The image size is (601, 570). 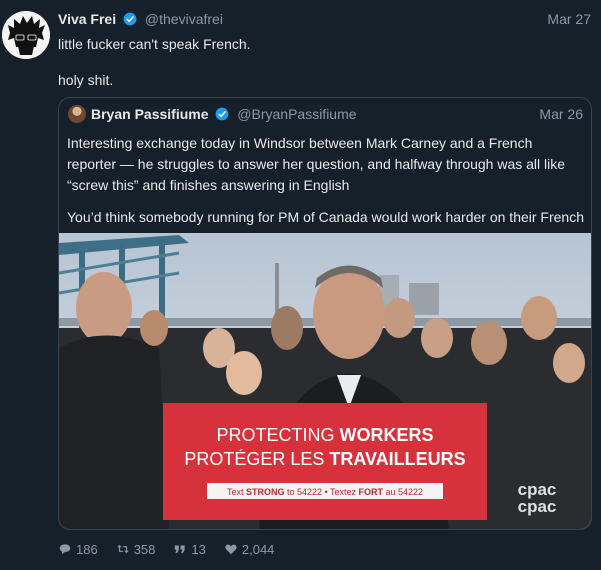 I want to click on quoted-author-avatar, so click(x=77, y=114).